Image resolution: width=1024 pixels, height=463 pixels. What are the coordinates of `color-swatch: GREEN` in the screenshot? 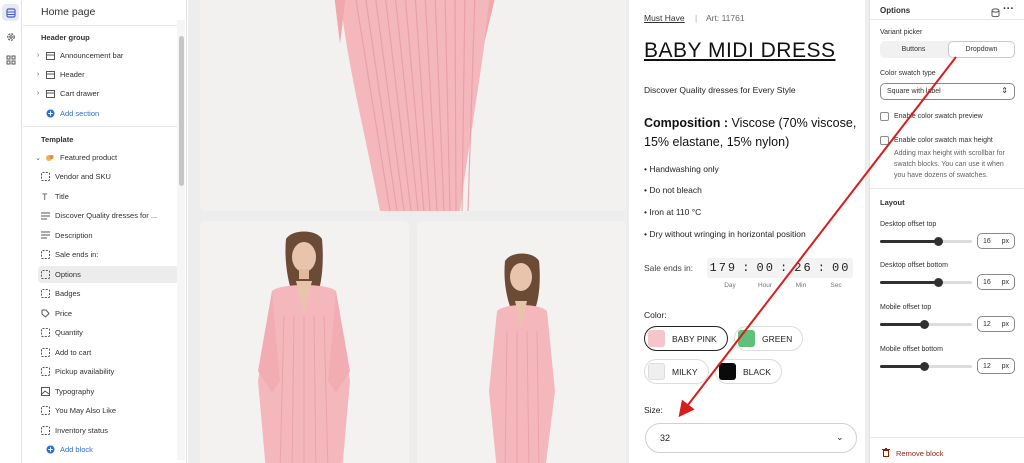 It's located at (769, 338).